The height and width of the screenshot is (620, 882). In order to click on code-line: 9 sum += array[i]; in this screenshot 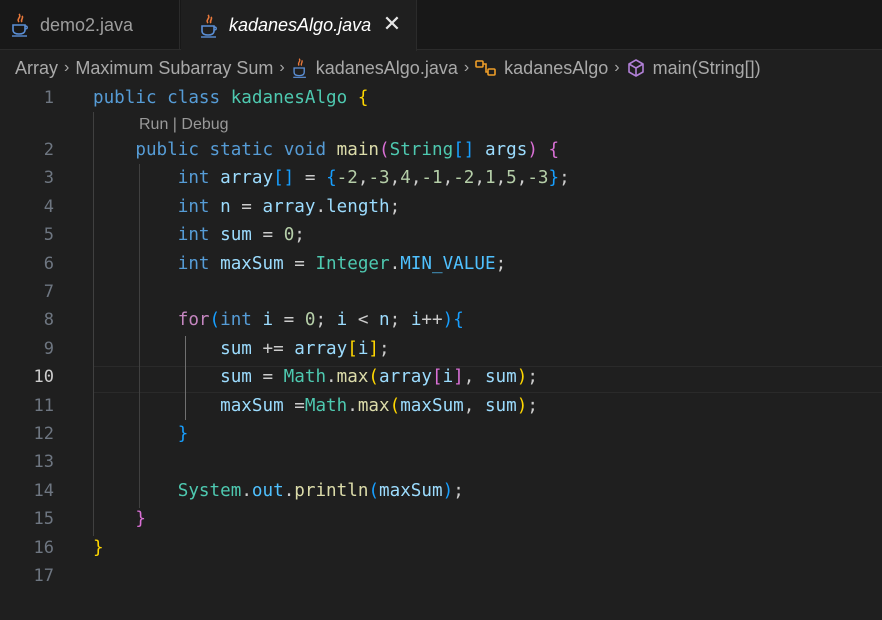, I will do `click(441, 349)`.